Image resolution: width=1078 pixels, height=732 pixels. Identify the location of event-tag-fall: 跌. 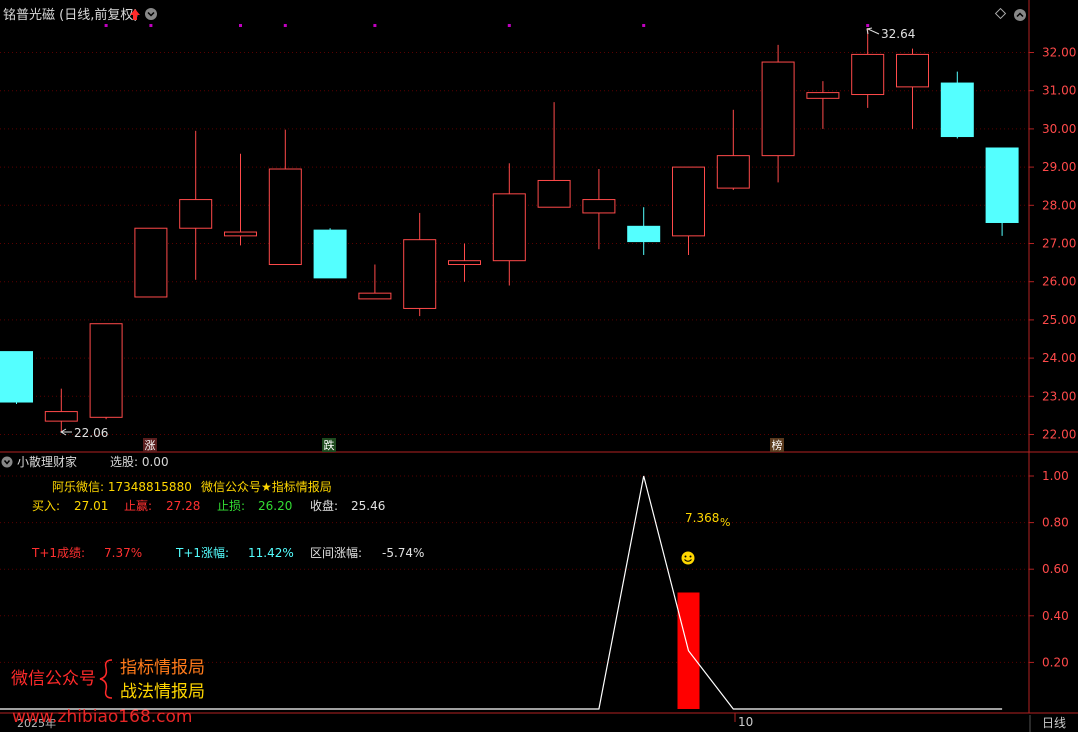
(329, 445).